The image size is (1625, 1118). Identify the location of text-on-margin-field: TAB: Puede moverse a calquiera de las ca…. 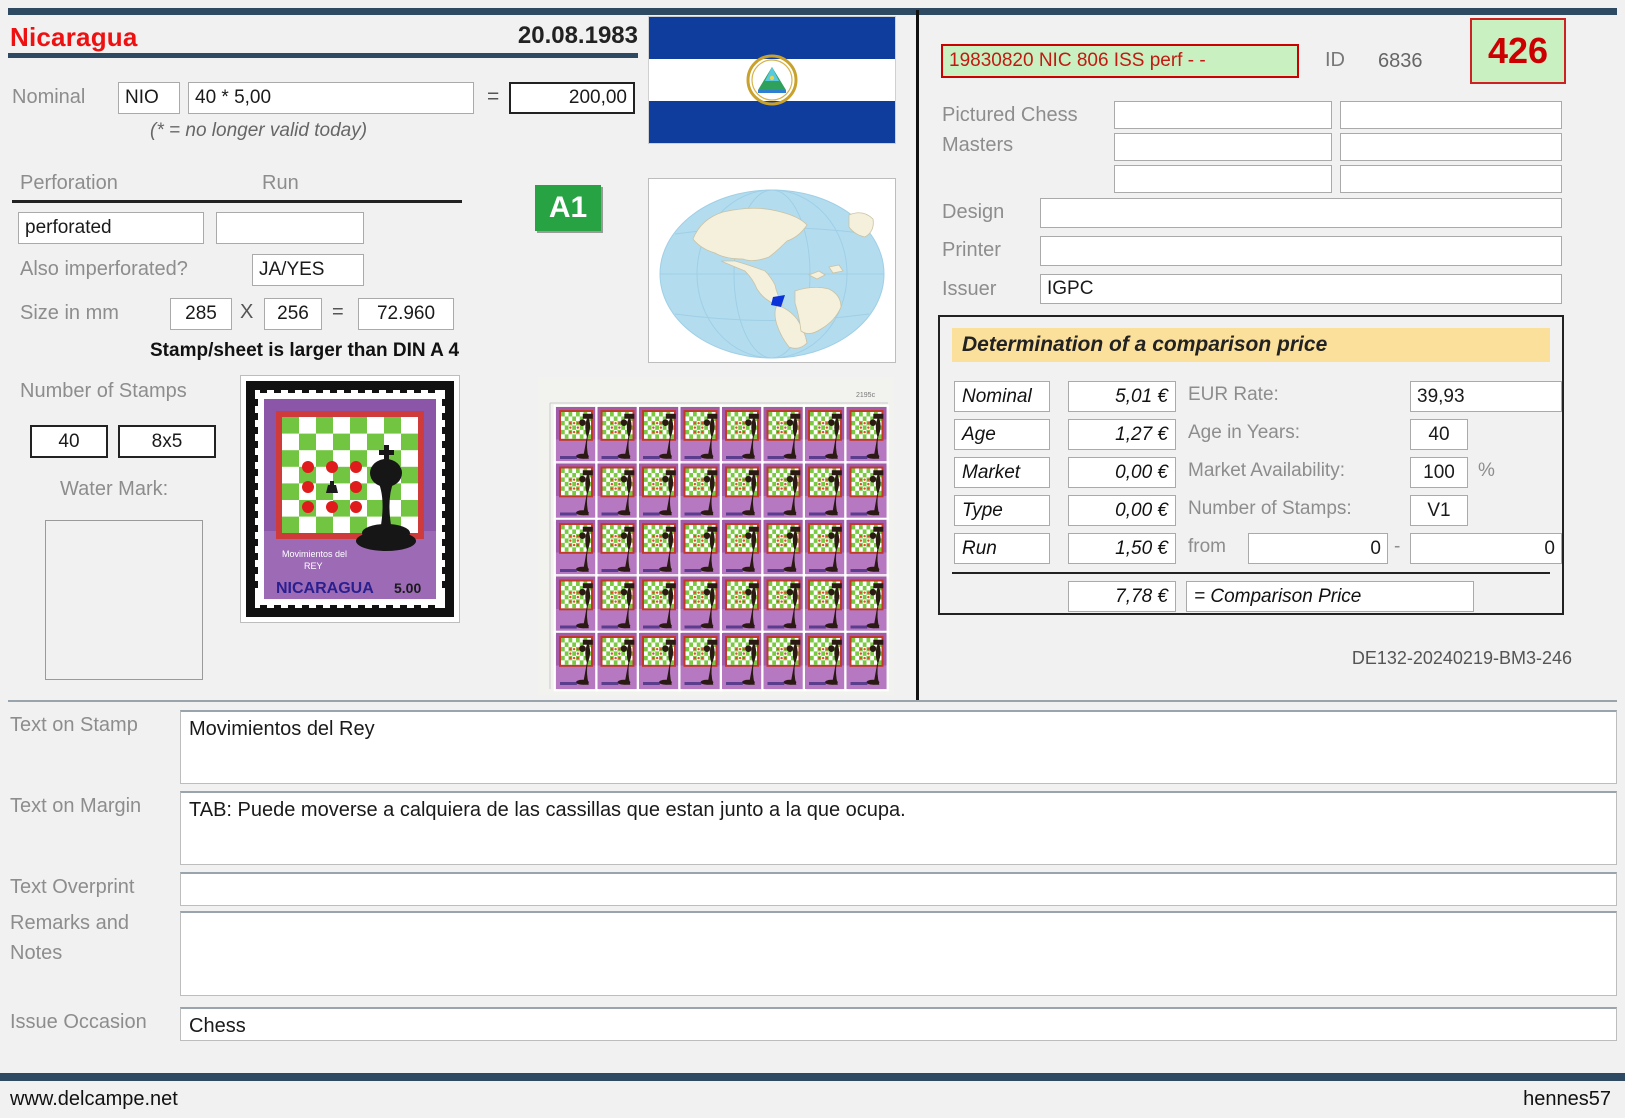
(898, 828).